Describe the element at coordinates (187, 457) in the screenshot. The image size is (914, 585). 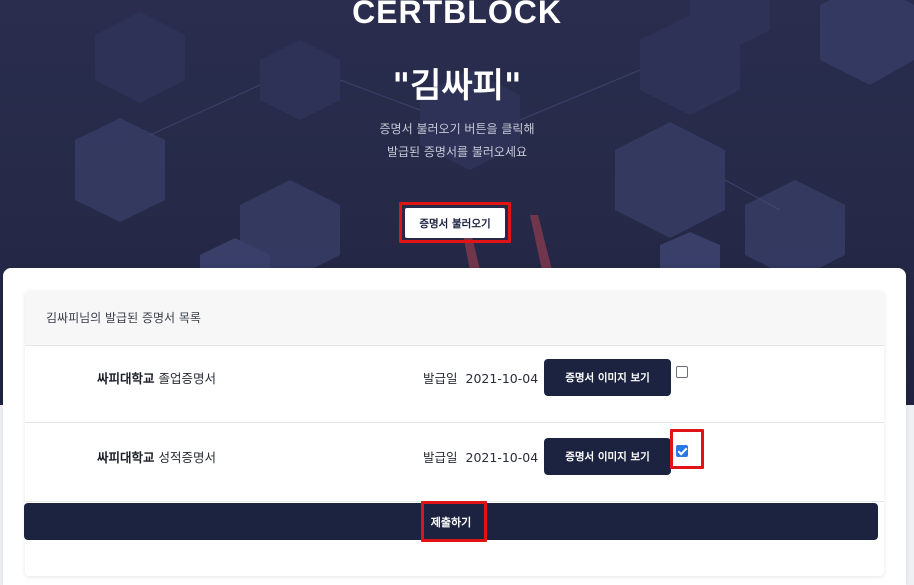
I see `certificate-type: 성적증명서` at that location.